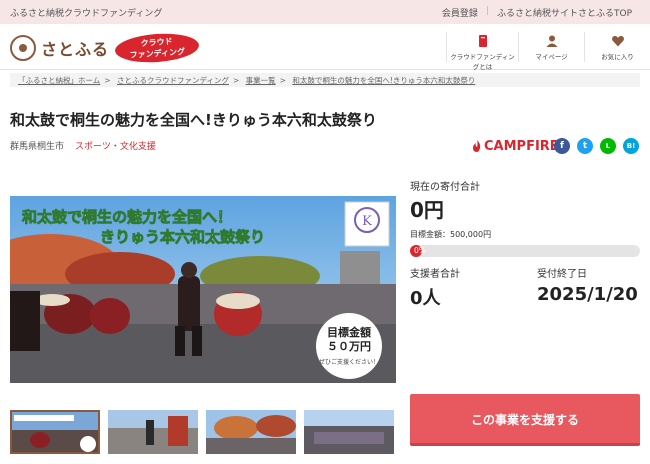 This screenshot has width=650, height=464. Describe the element at coordinates (23, 48) in the screenshot. I see `satofull-logo-icon` at that location.